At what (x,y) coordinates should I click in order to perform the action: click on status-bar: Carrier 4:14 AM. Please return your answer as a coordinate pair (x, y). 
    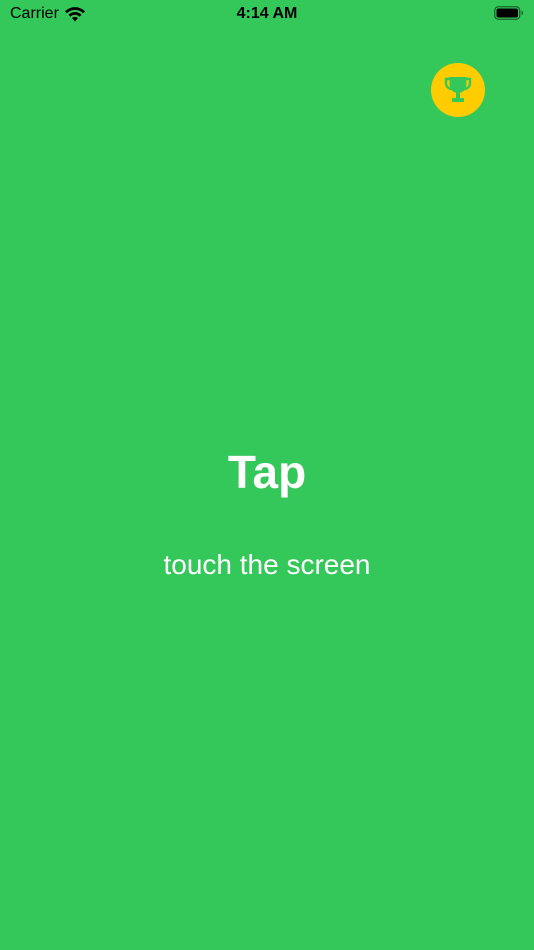
    Looking at the image, I should click on (267, 15).